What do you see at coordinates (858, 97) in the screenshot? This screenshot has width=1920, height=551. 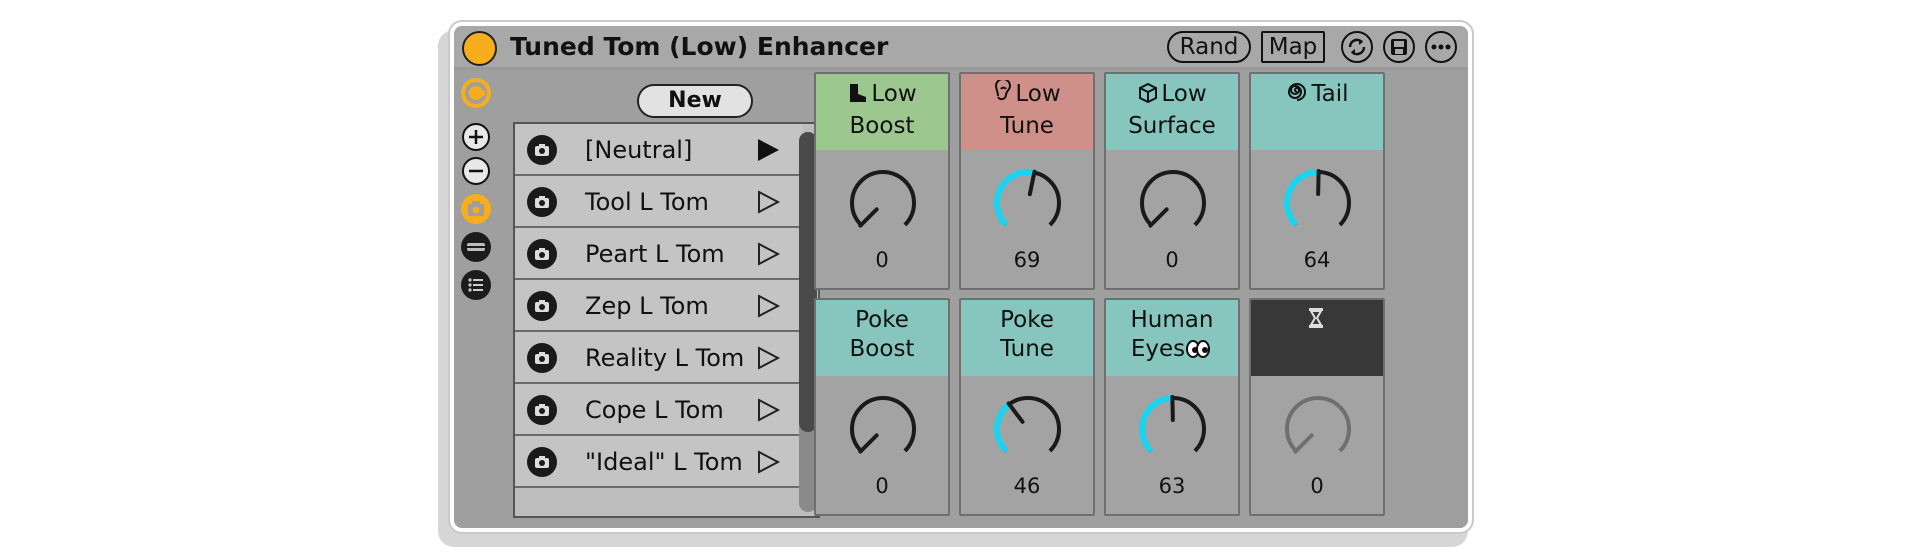 I see `boot-icon` at bounding box center [858, 97].